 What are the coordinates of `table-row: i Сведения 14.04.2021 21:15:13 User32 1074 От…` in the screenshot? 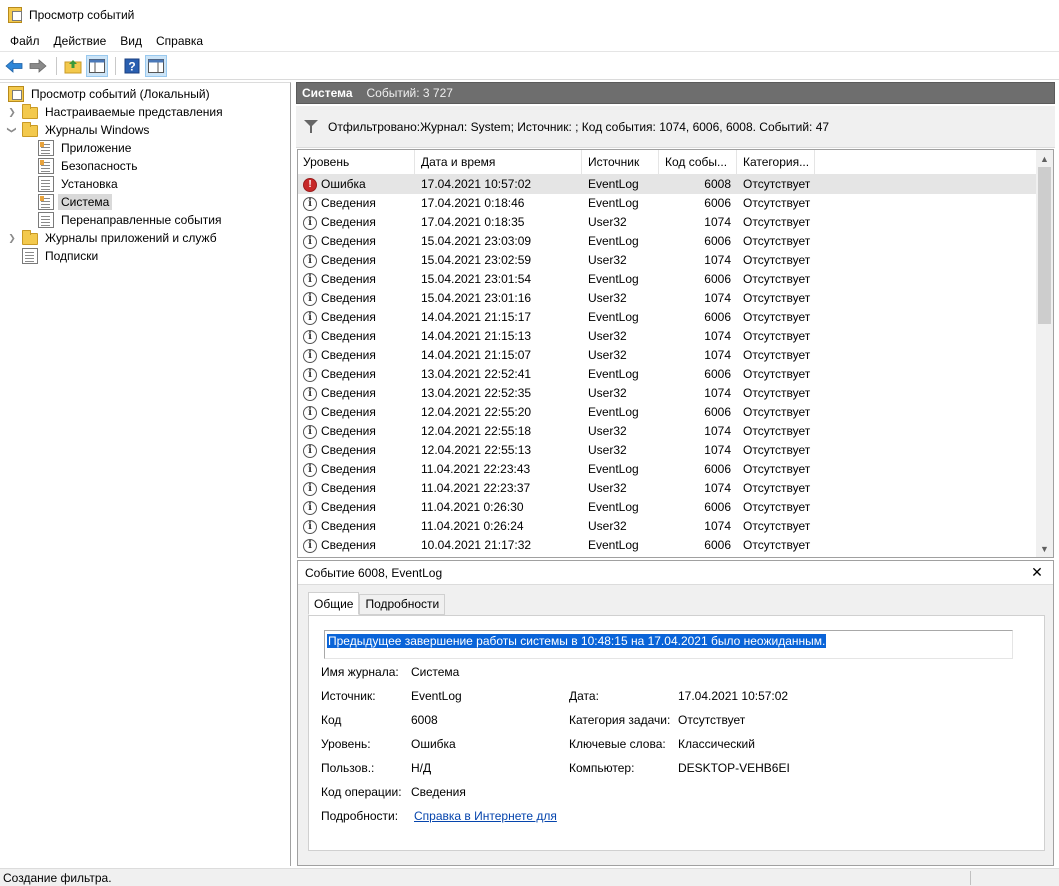 It's located at (667, 336).